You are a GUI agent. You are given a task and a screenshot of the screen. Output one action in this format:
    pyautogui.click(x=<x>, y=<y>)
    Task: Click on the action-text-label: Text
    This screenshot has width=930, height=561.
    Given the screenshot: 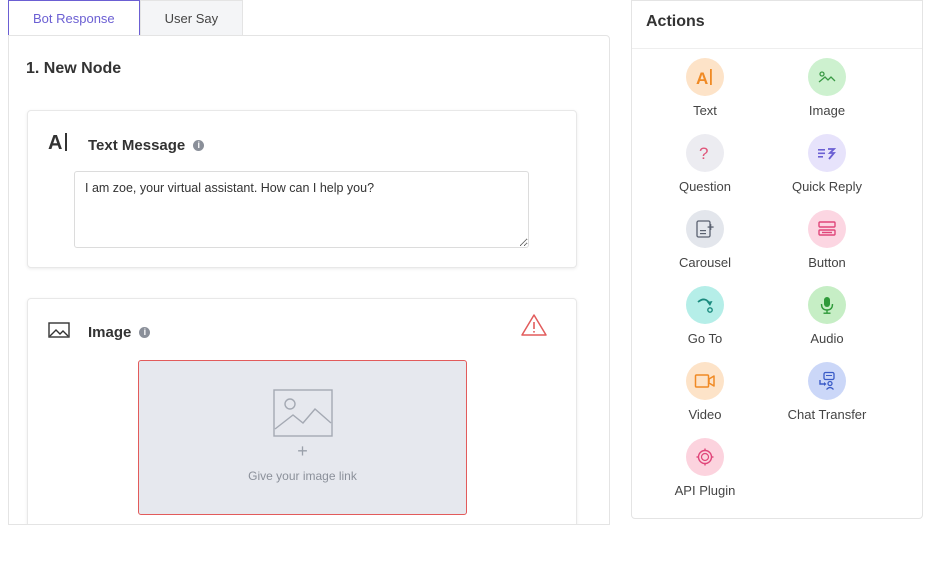 What is the action you would take?
    pyautogui.click(x=705, y=110)
    